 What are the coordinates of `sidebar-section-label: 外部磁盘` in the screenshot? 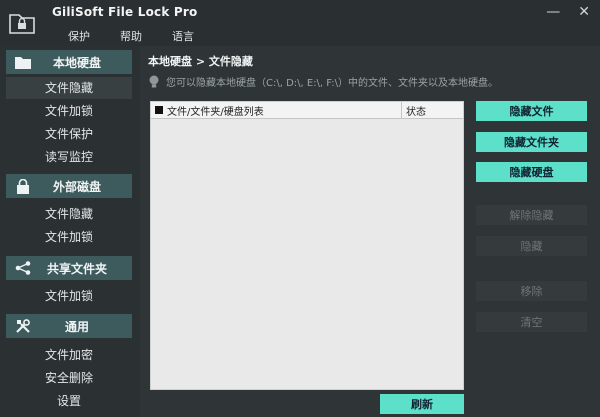 It's located at (76, 186).